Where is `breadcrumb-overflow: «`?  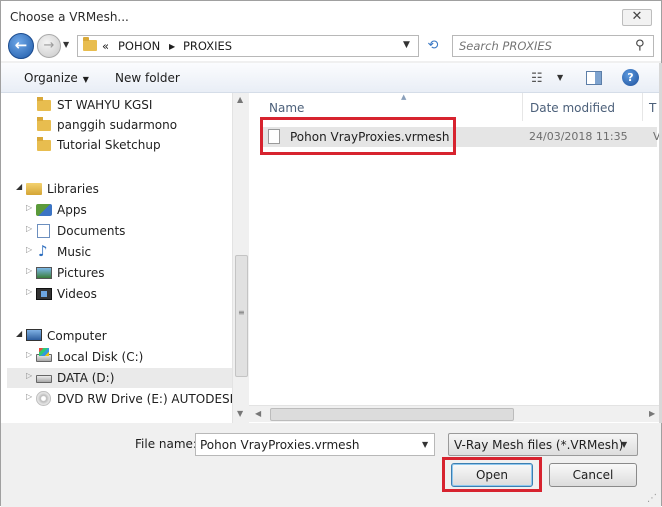
breadcrumb-overflow: « is located at coordinates (105, 46).